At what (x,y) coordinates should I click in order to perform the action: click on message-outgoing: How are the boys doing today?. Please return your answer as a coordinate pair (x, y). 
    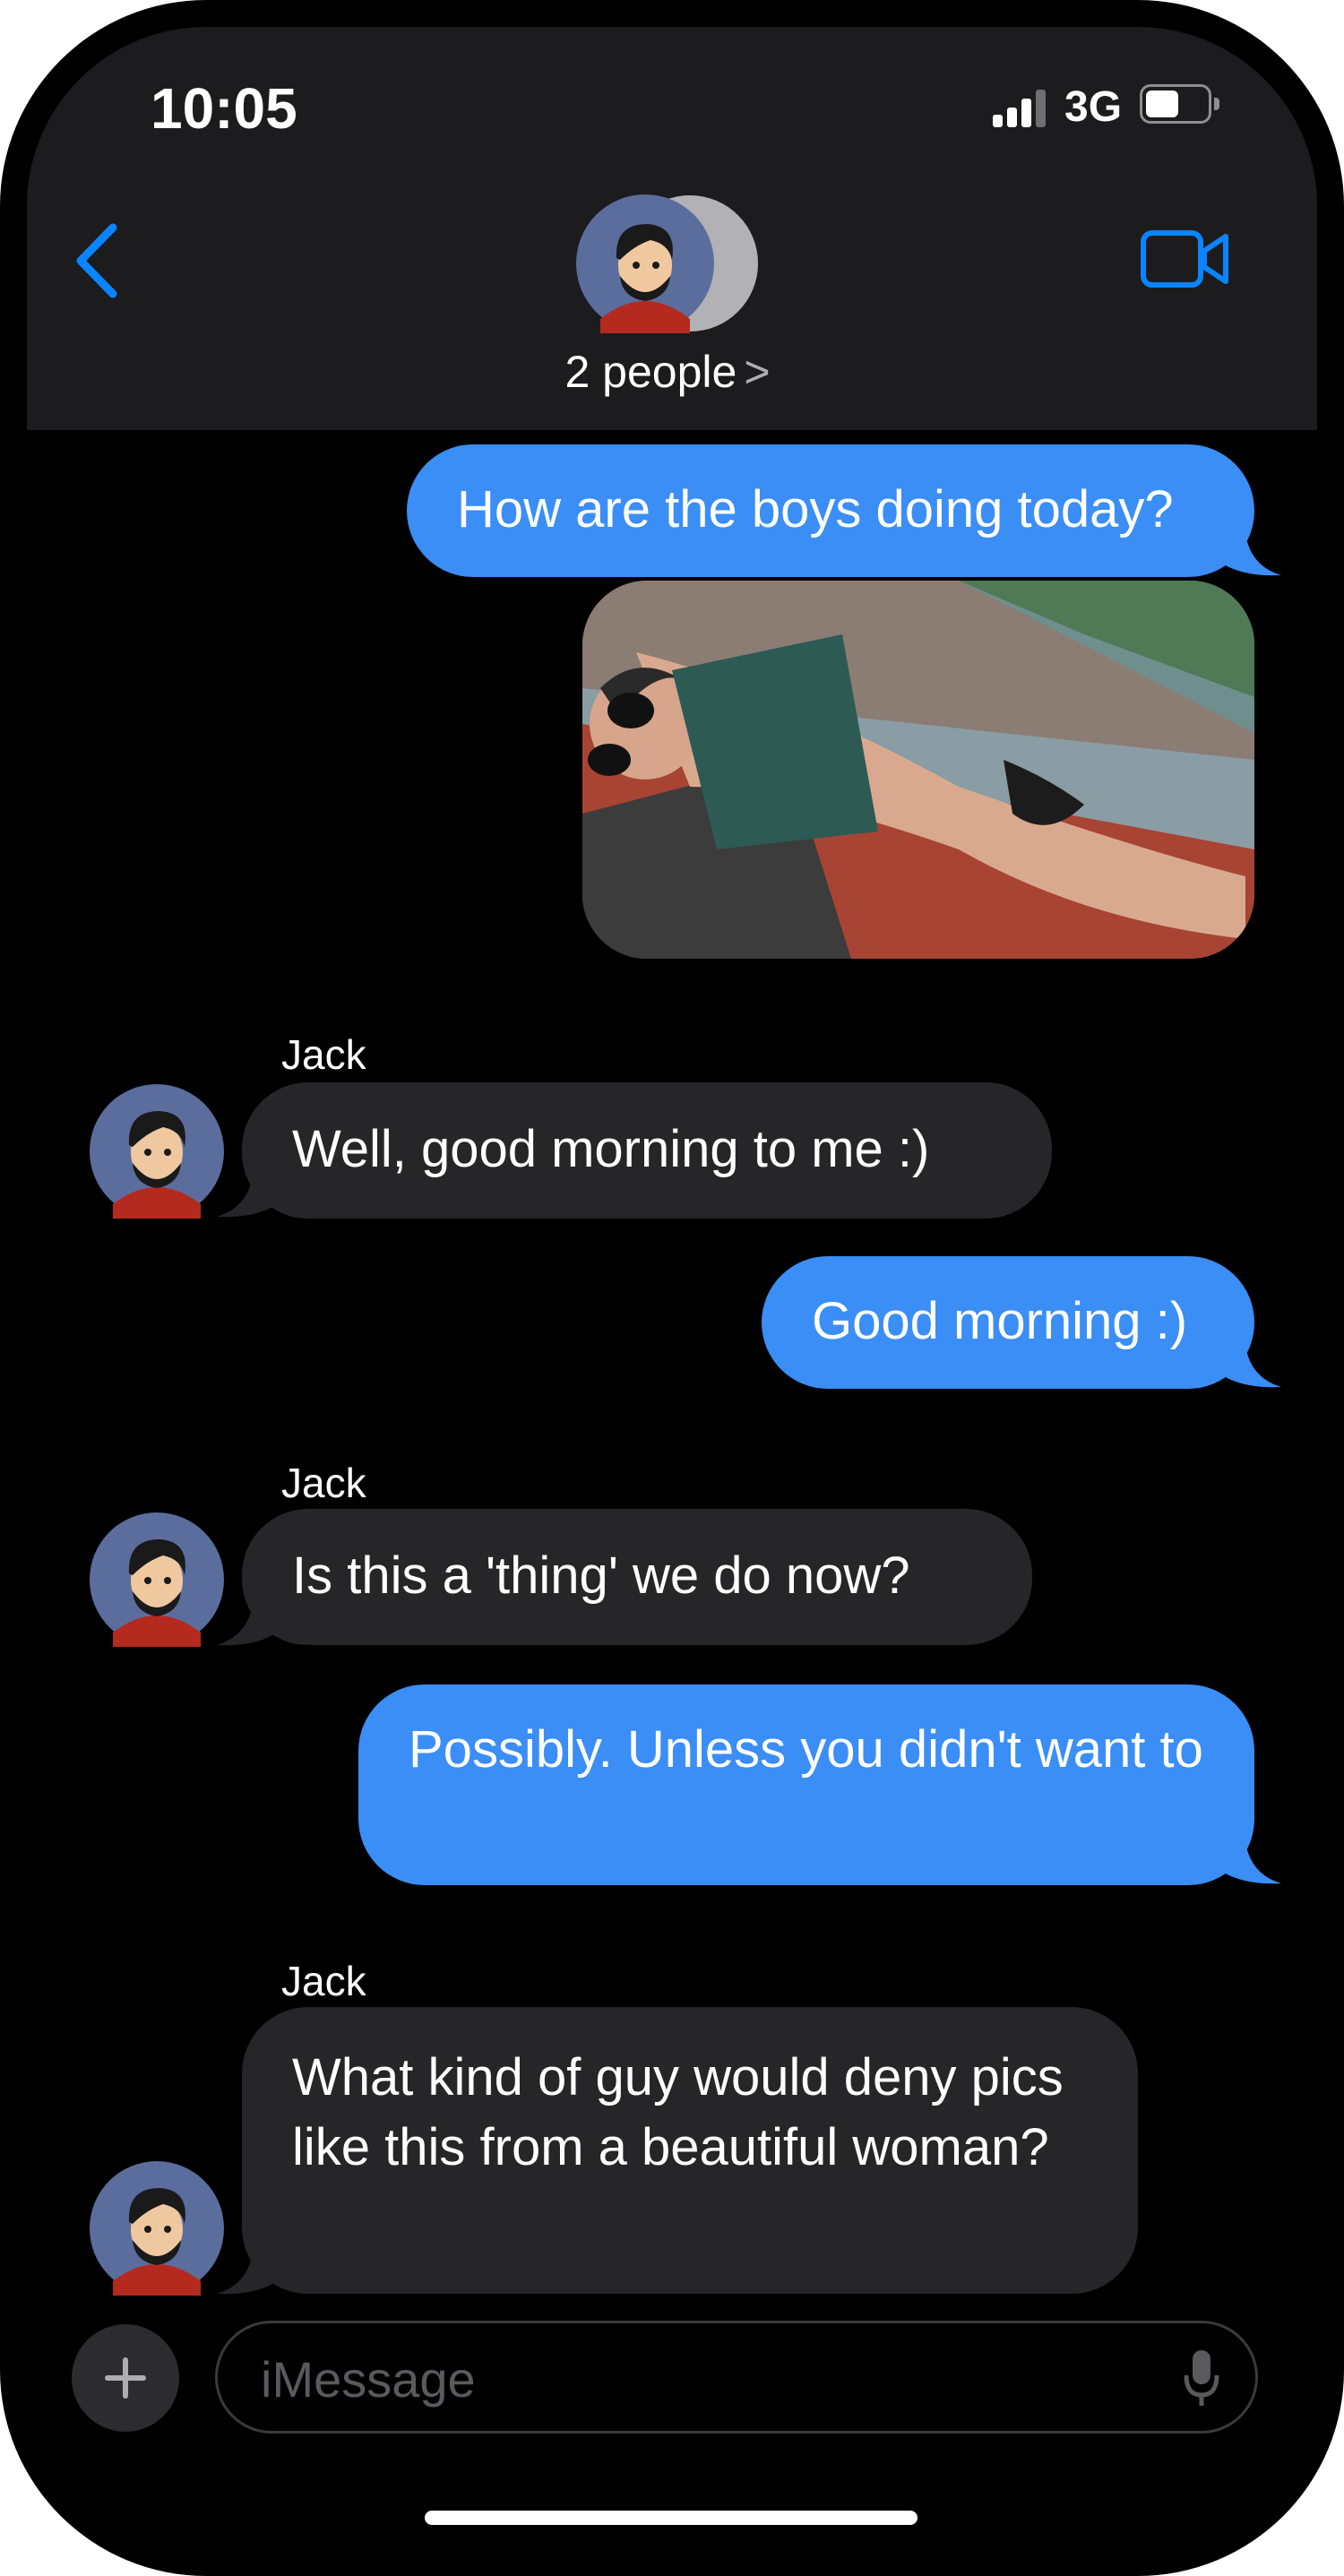
    Looking at the image, I should click on (830, 511).